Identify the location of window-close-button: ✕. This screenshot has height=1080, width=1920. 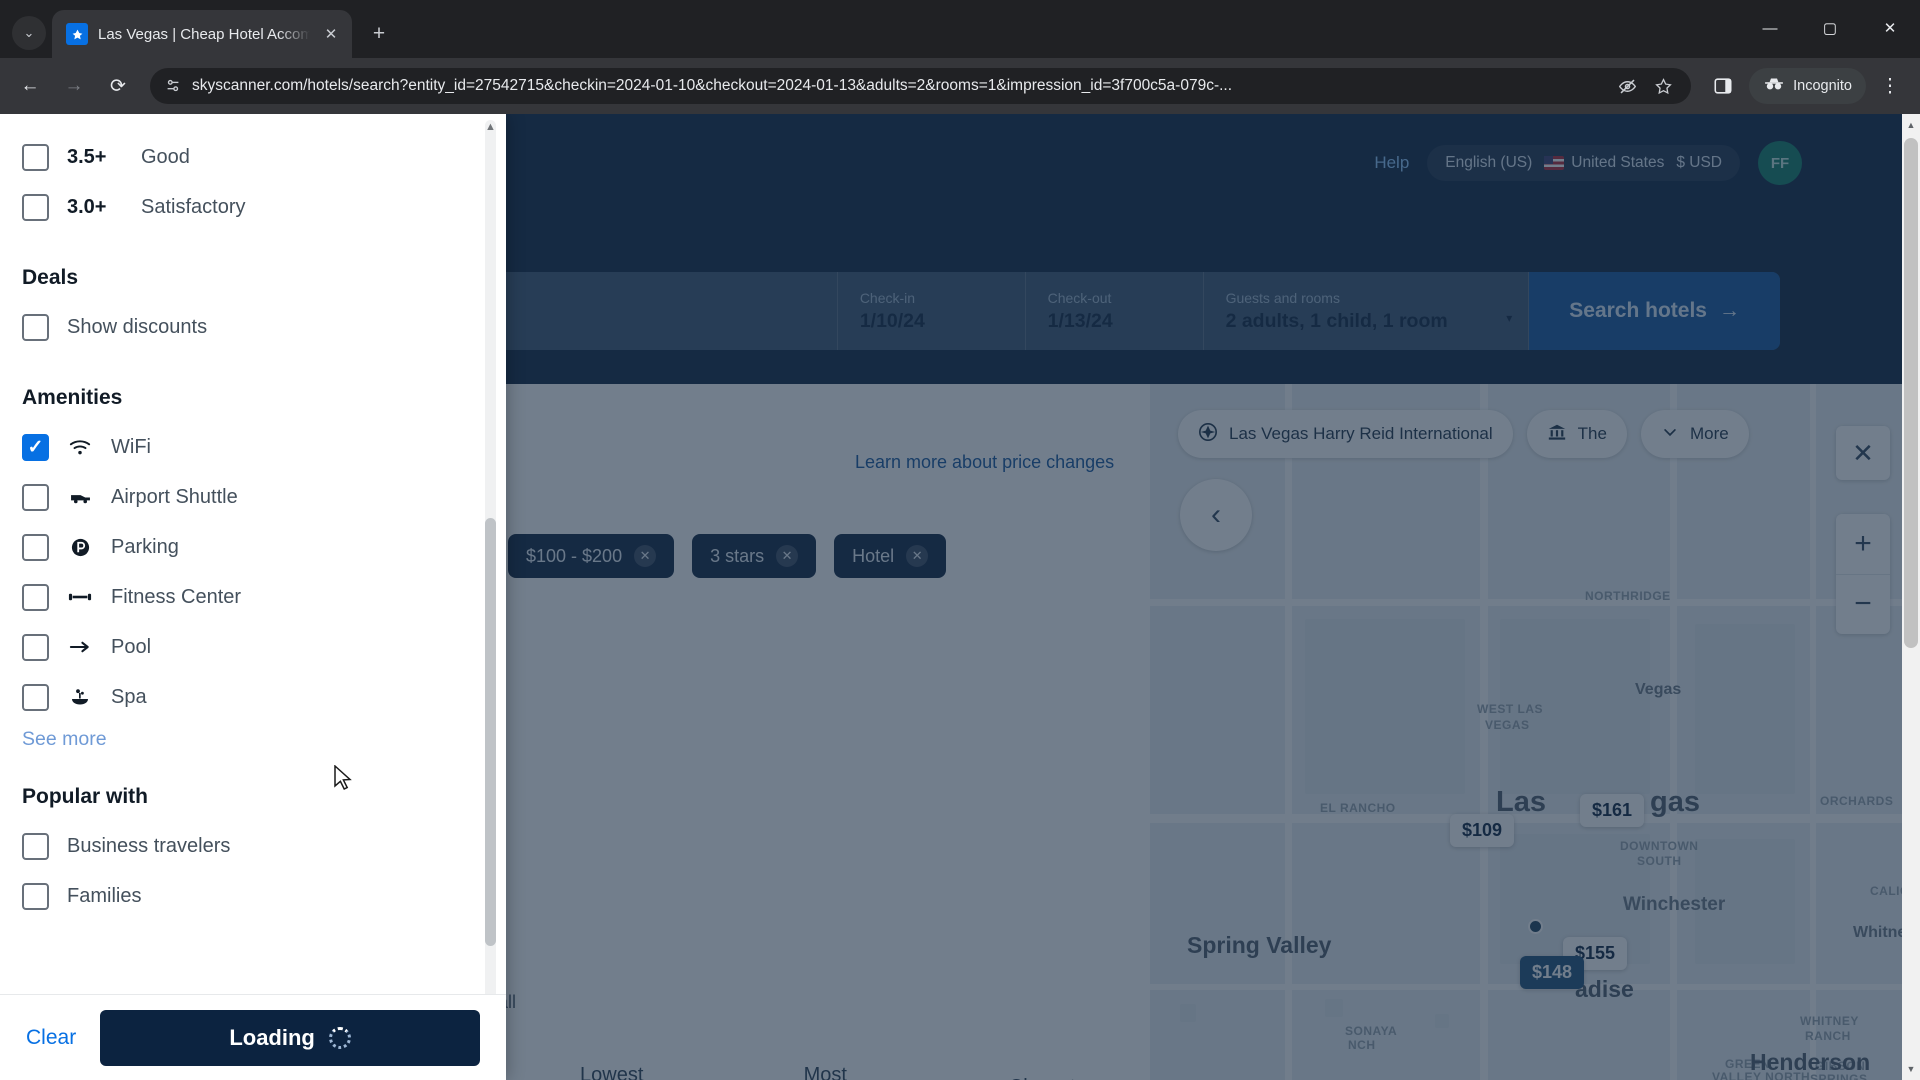
(1890, 28).